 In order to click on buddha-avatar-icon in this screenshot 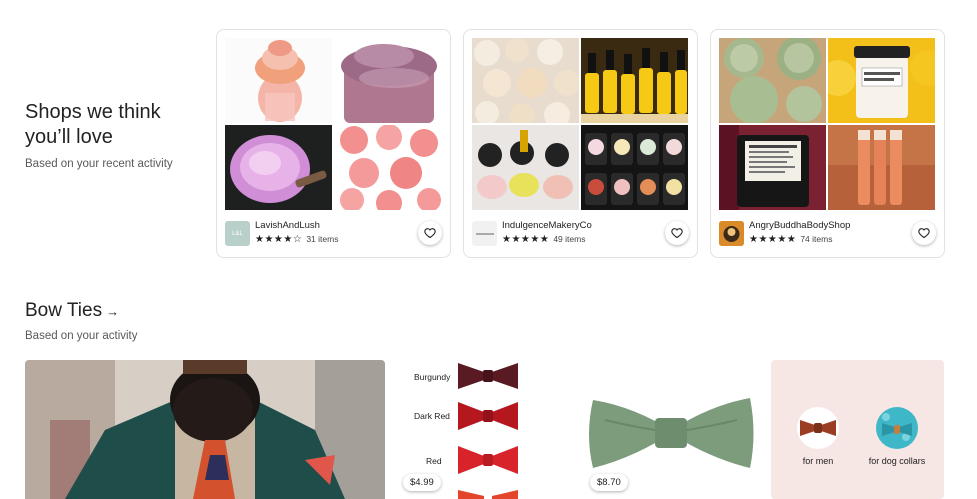, I will do `click(731, 233)`.